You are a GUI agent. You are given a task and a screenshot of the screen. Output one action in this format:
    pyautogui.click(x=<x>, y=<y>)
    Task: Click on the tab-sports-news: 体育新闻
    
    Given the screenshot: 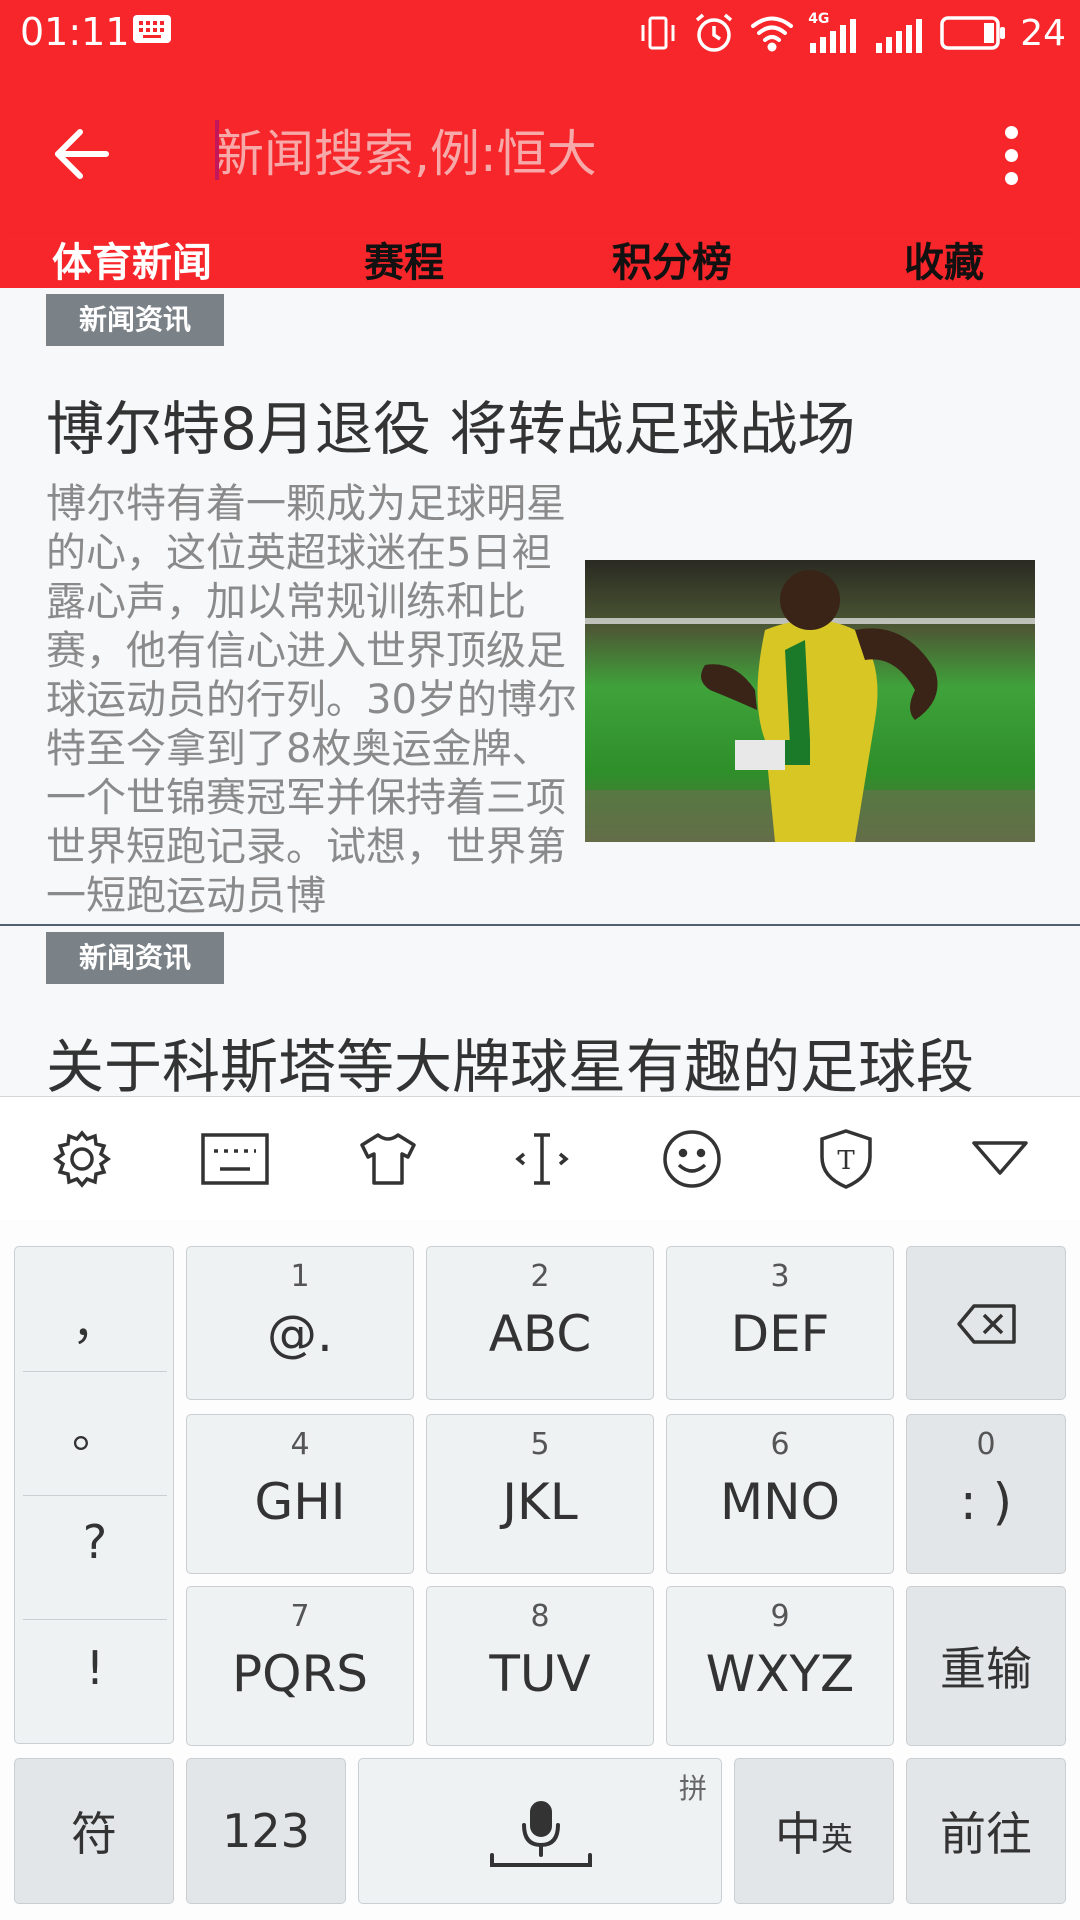 What is the action you would take?
    pyautogui.click(x=132, y=261)
    